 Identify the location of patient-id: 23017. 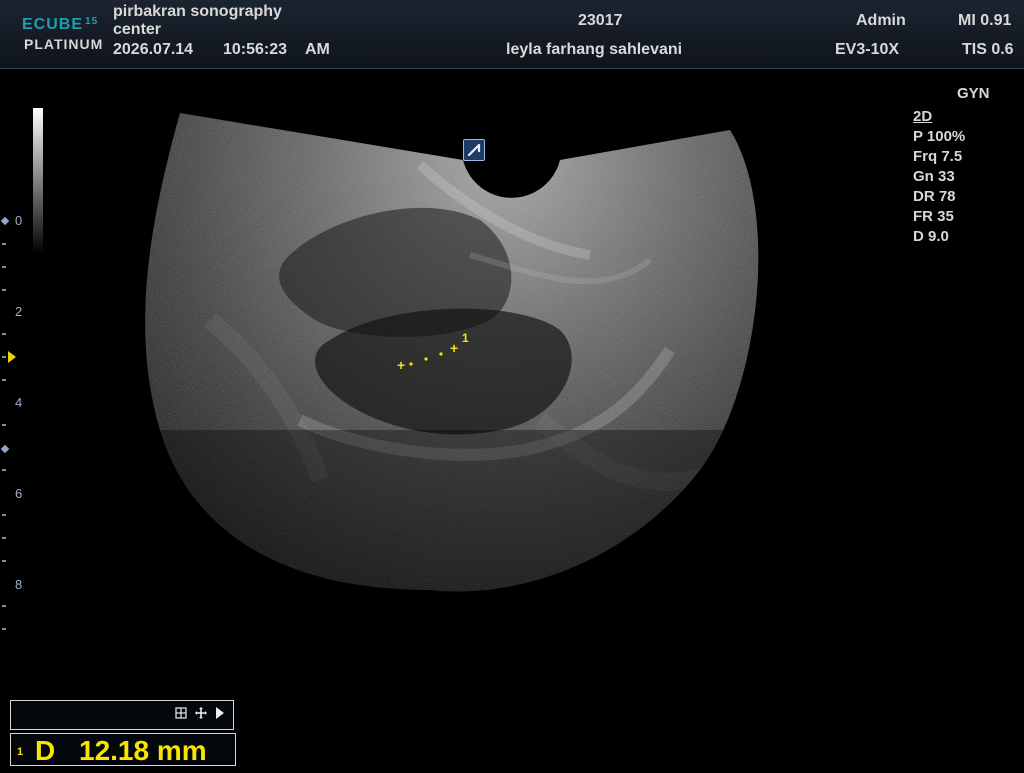
(600, 20).